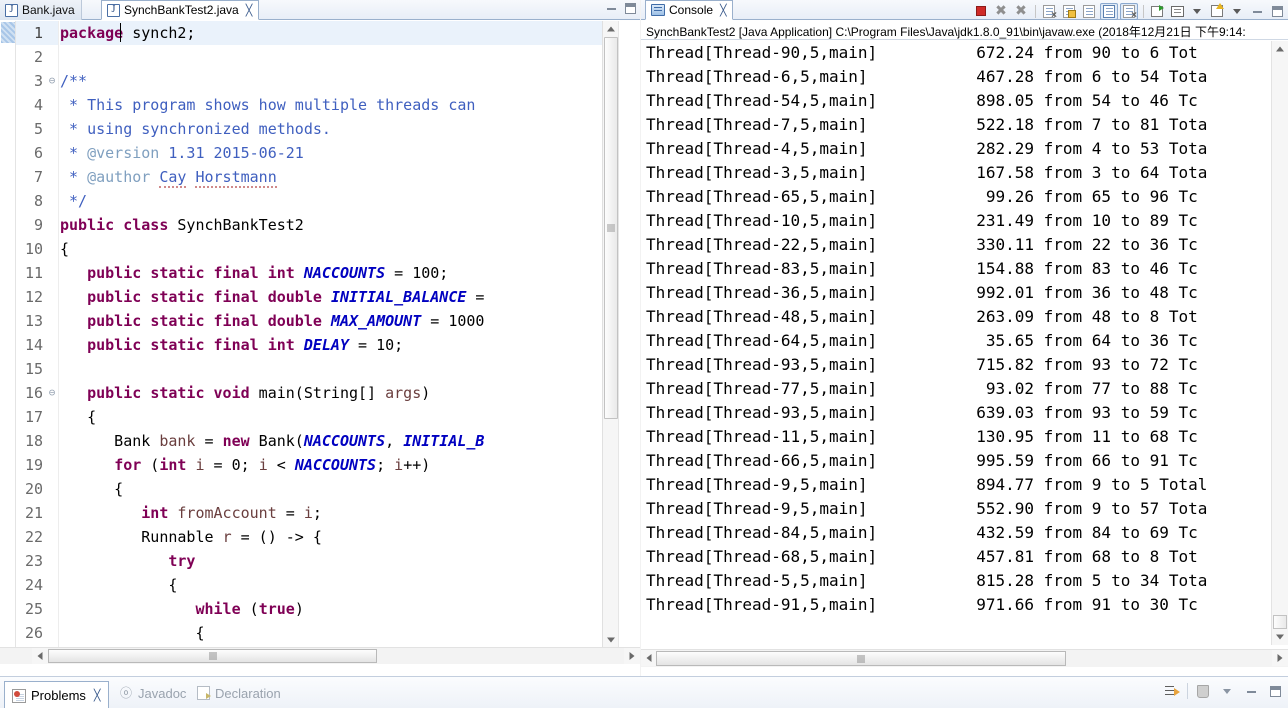 The height and width of the screenshot is (708, 1288). What do you see at coordinates (350, 273) in the screenshot?
I see `code-line: public static final int NACCOUNTS = 100;` at bounding box center [350, 273].